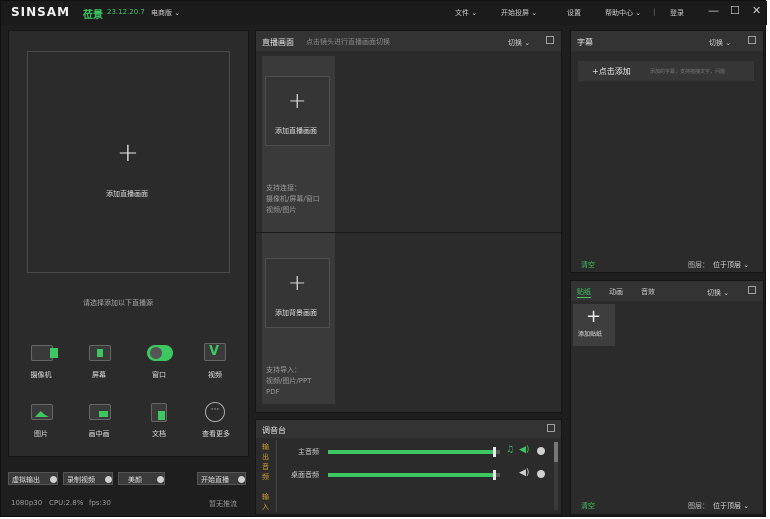 The image size is (770, 519). I want to click on add-live-scene-card: + 添加直播画面 支持连接： 摄像机/屏幕/窗口 视频/图片, so click(298, 148).